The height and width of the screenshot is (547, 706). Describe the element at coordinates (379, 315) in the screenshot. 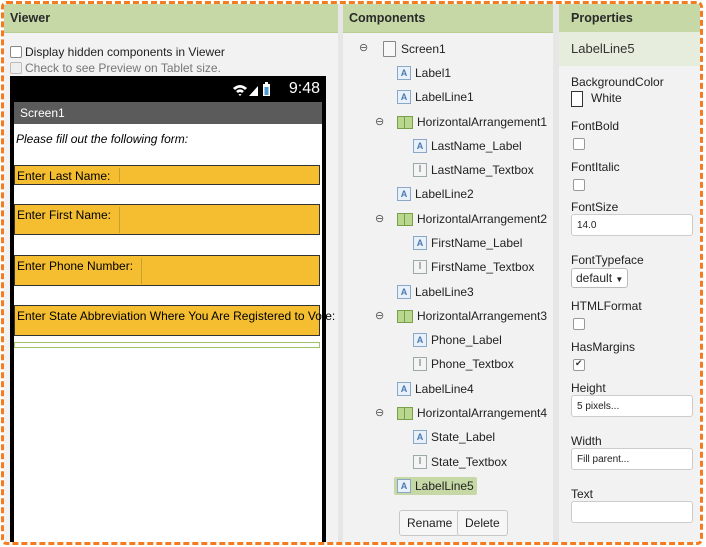

I see `collapse-arrangement3-icon: ⊖` at that location.